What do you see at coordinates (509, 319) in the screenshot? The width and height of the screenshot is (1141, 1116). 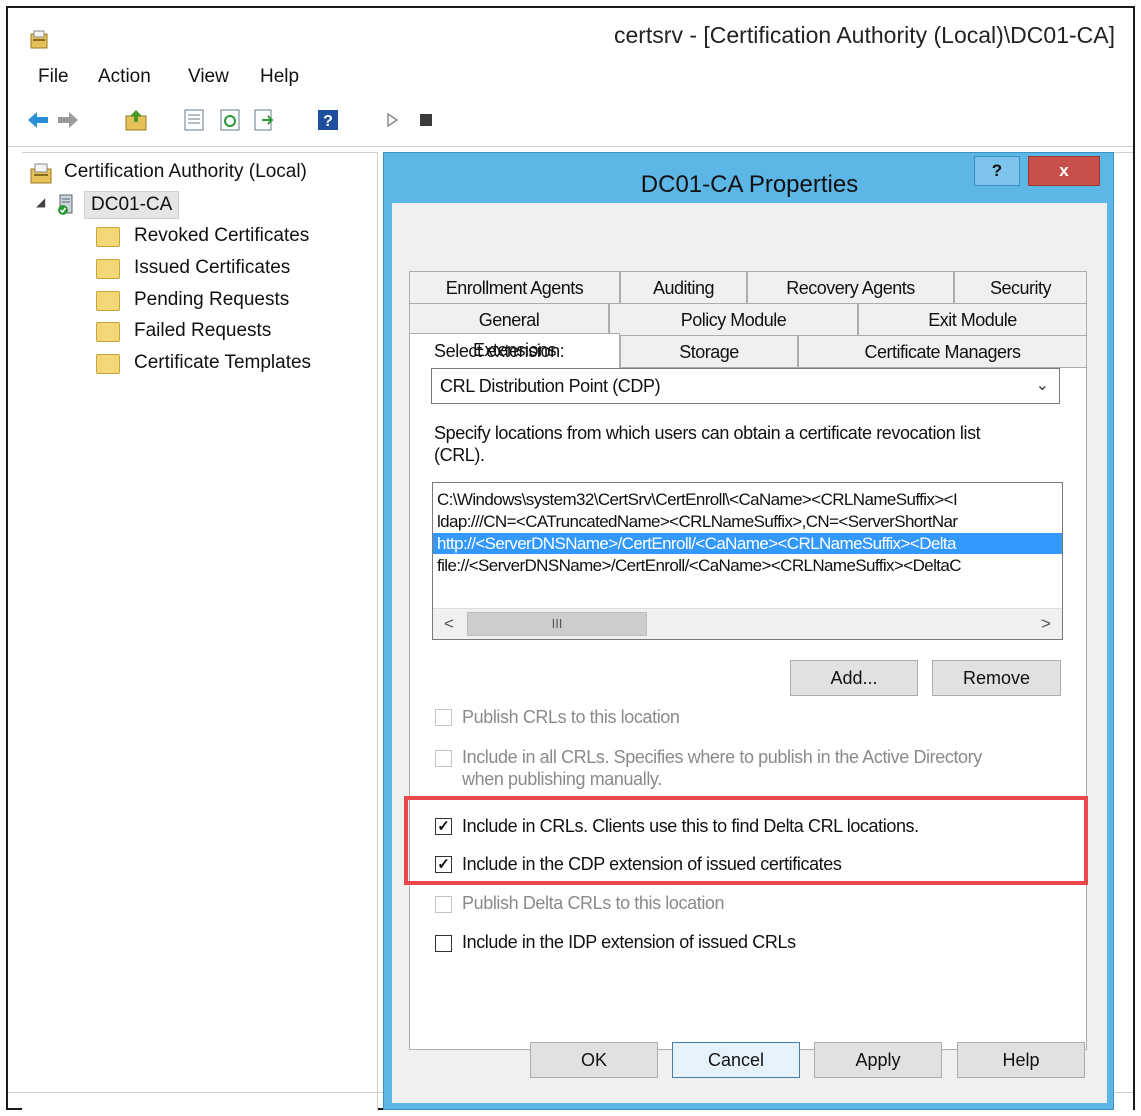 I see `tab-general: General` at bounding box center [509, 319].